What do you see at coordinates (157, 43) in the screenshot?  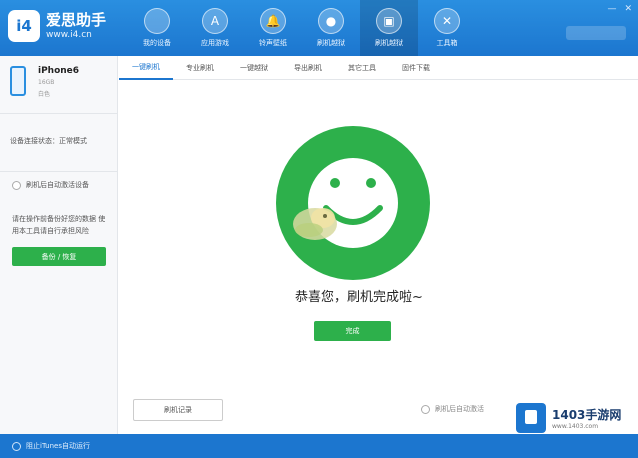 I see `nav-label: 我的设备` at bounding box center [157, 43].